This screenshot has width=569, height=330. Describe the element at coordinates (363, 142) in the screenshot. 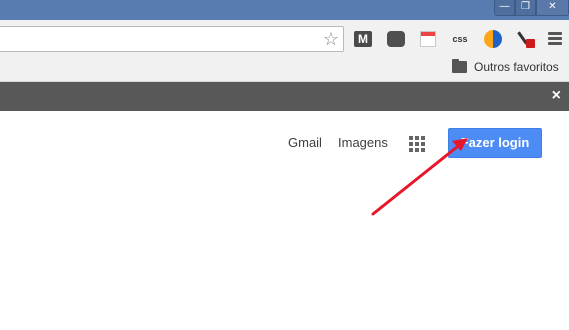

I see `images-link: Imagens` at that location.